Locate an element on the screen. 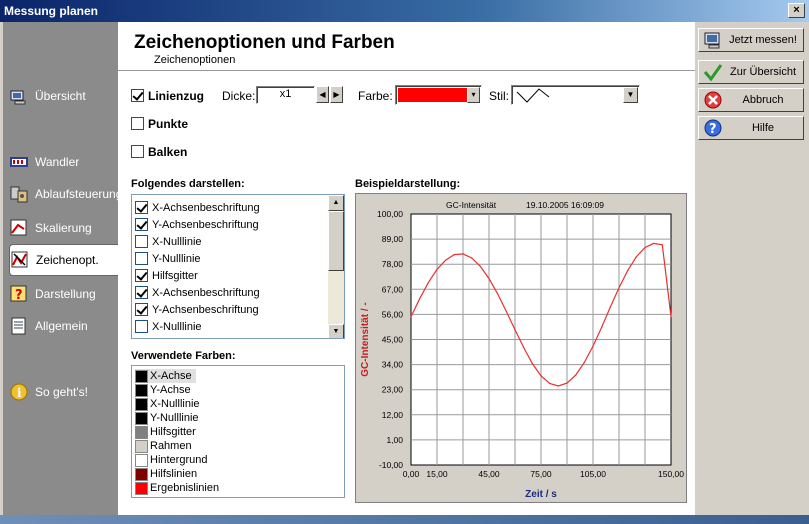  general-icon is located at coordinates (19, 326).